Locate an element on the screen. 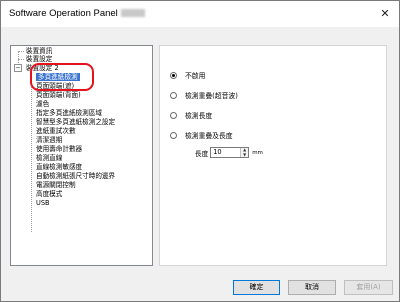 Image resolution: width=400 pixels, height=302 pixels. length-setting: 長度 10 ▲ ▼ mm is located at coordinates (229, 152).